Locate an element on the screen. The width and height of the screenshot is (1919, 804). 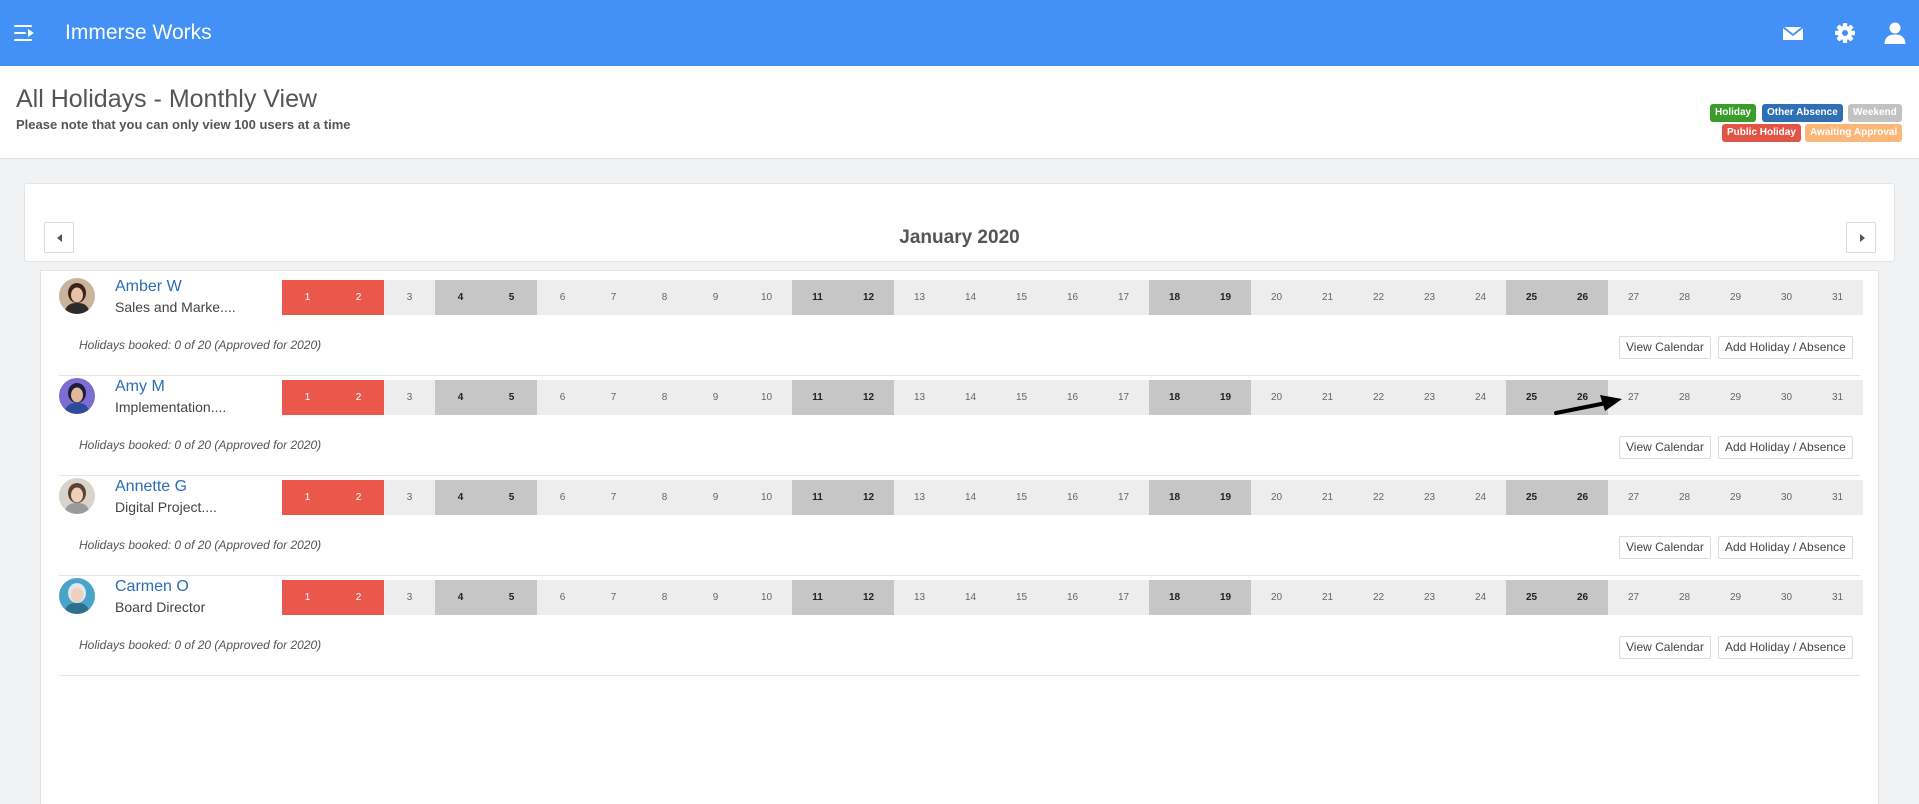
user-icon is located at coordinates (1895, 33).